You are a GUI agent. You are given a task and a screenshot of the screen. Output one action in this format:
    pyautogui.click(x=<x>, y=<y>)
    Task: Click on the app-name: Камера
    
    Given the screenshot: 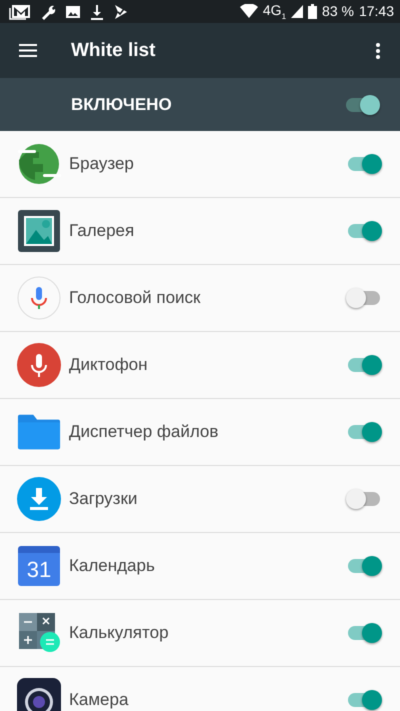 What is the action you would take?
    pyautogui.click(x=99, y=700)
    